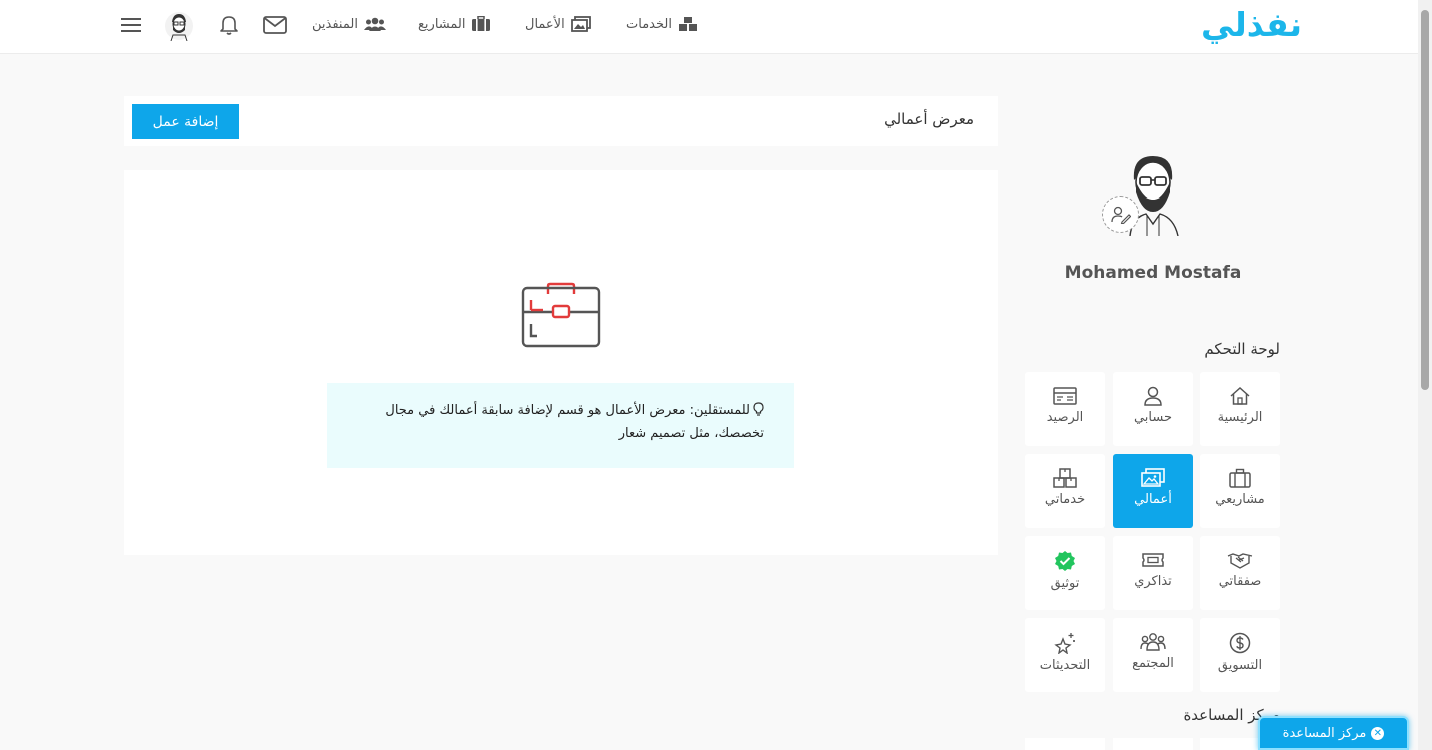 The height and width of the screenshot is (750, 1432). I want to click on tile-my-deals: صفقاتي, so click(1240, 573).